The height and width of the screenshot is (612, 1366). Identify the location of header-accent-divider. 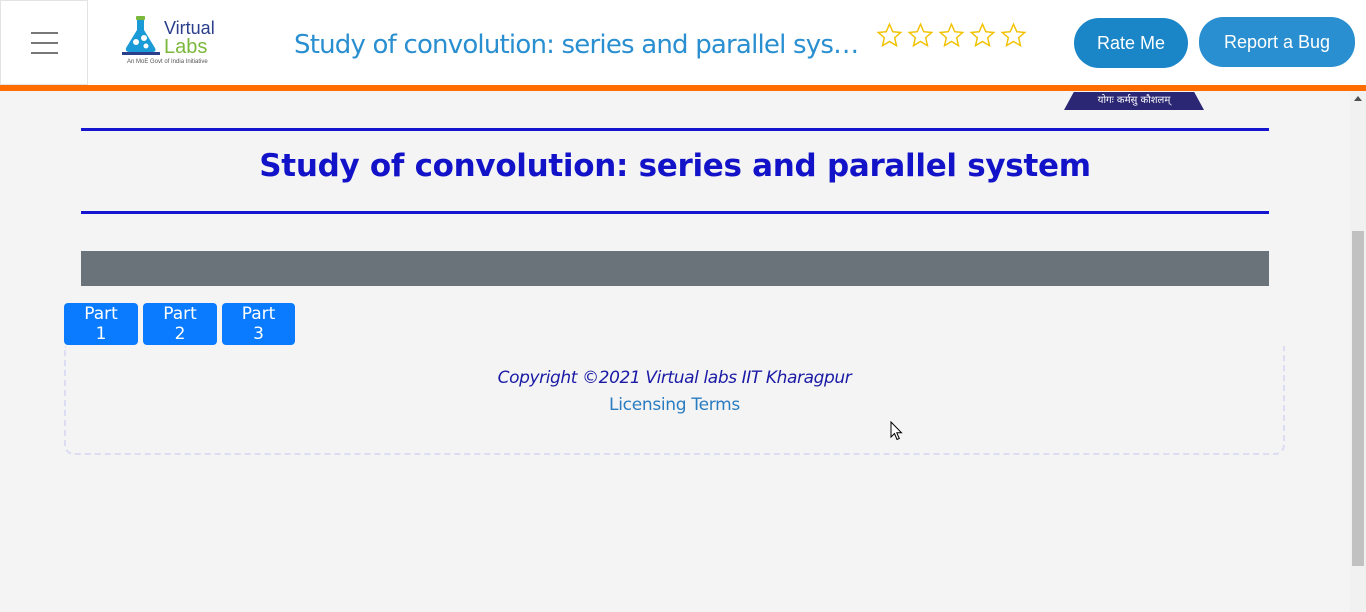
(683, 88).